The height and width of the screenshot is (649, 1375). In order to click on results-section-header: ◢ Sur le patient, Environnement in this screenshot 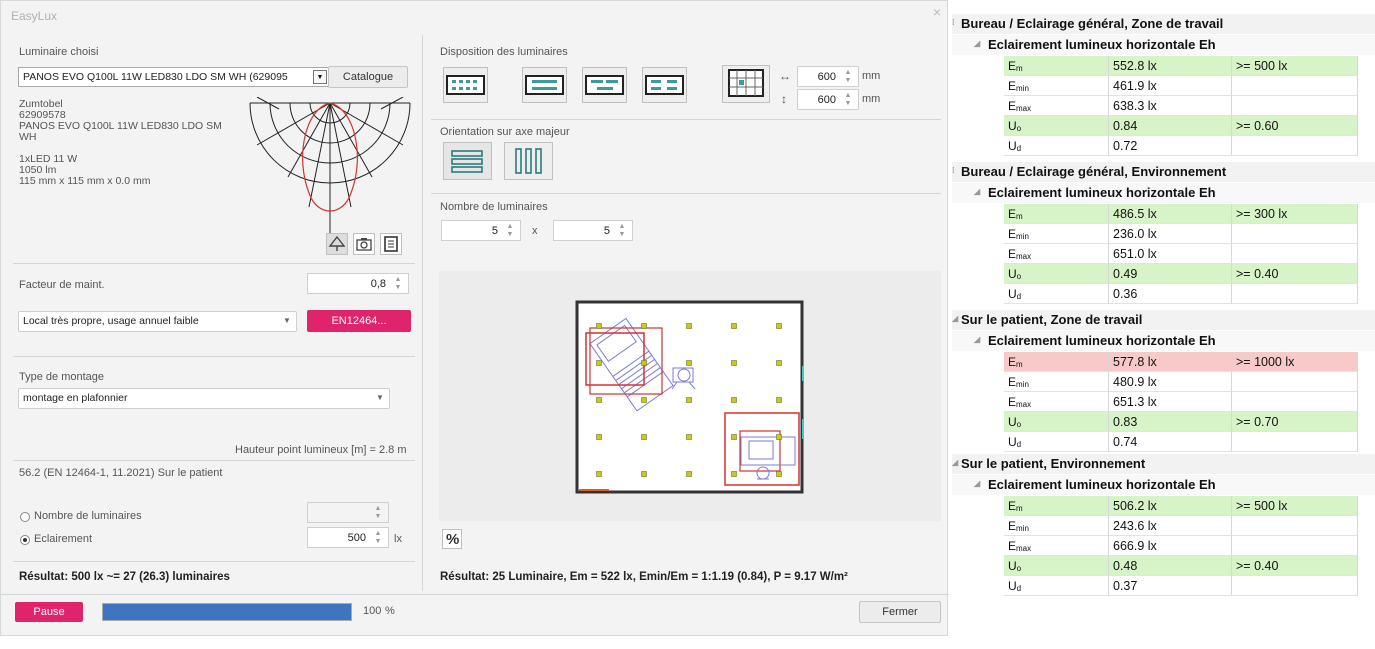, I will do `click(1163, 464)`.